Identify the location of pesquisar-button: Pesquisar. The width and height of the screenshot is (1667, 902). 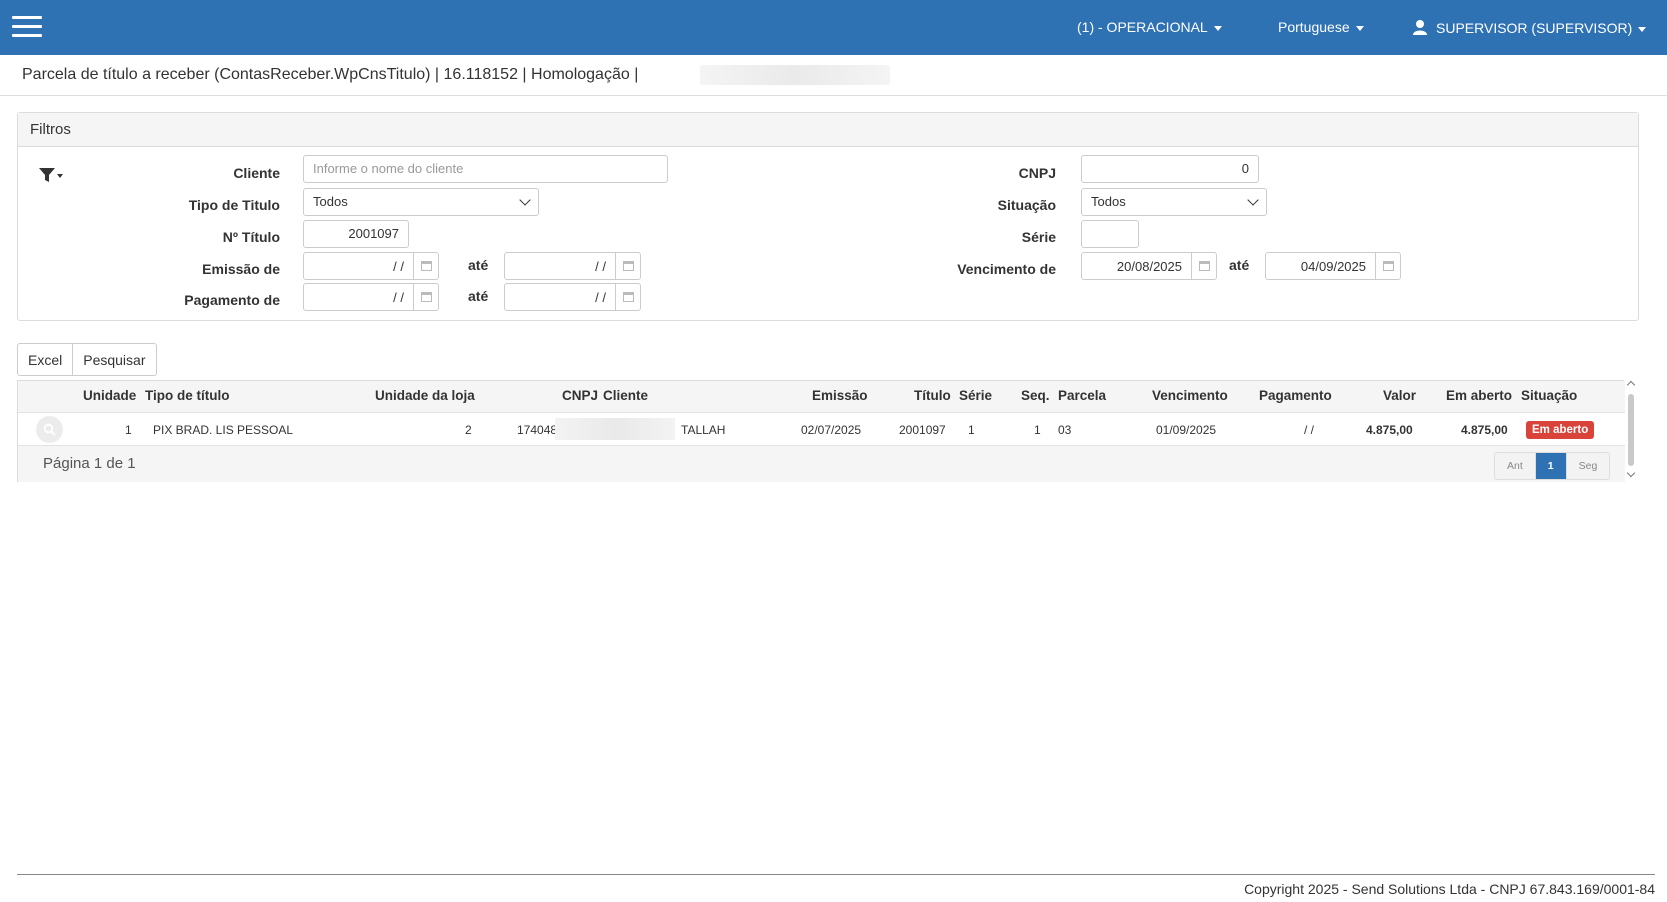
(115, 359).